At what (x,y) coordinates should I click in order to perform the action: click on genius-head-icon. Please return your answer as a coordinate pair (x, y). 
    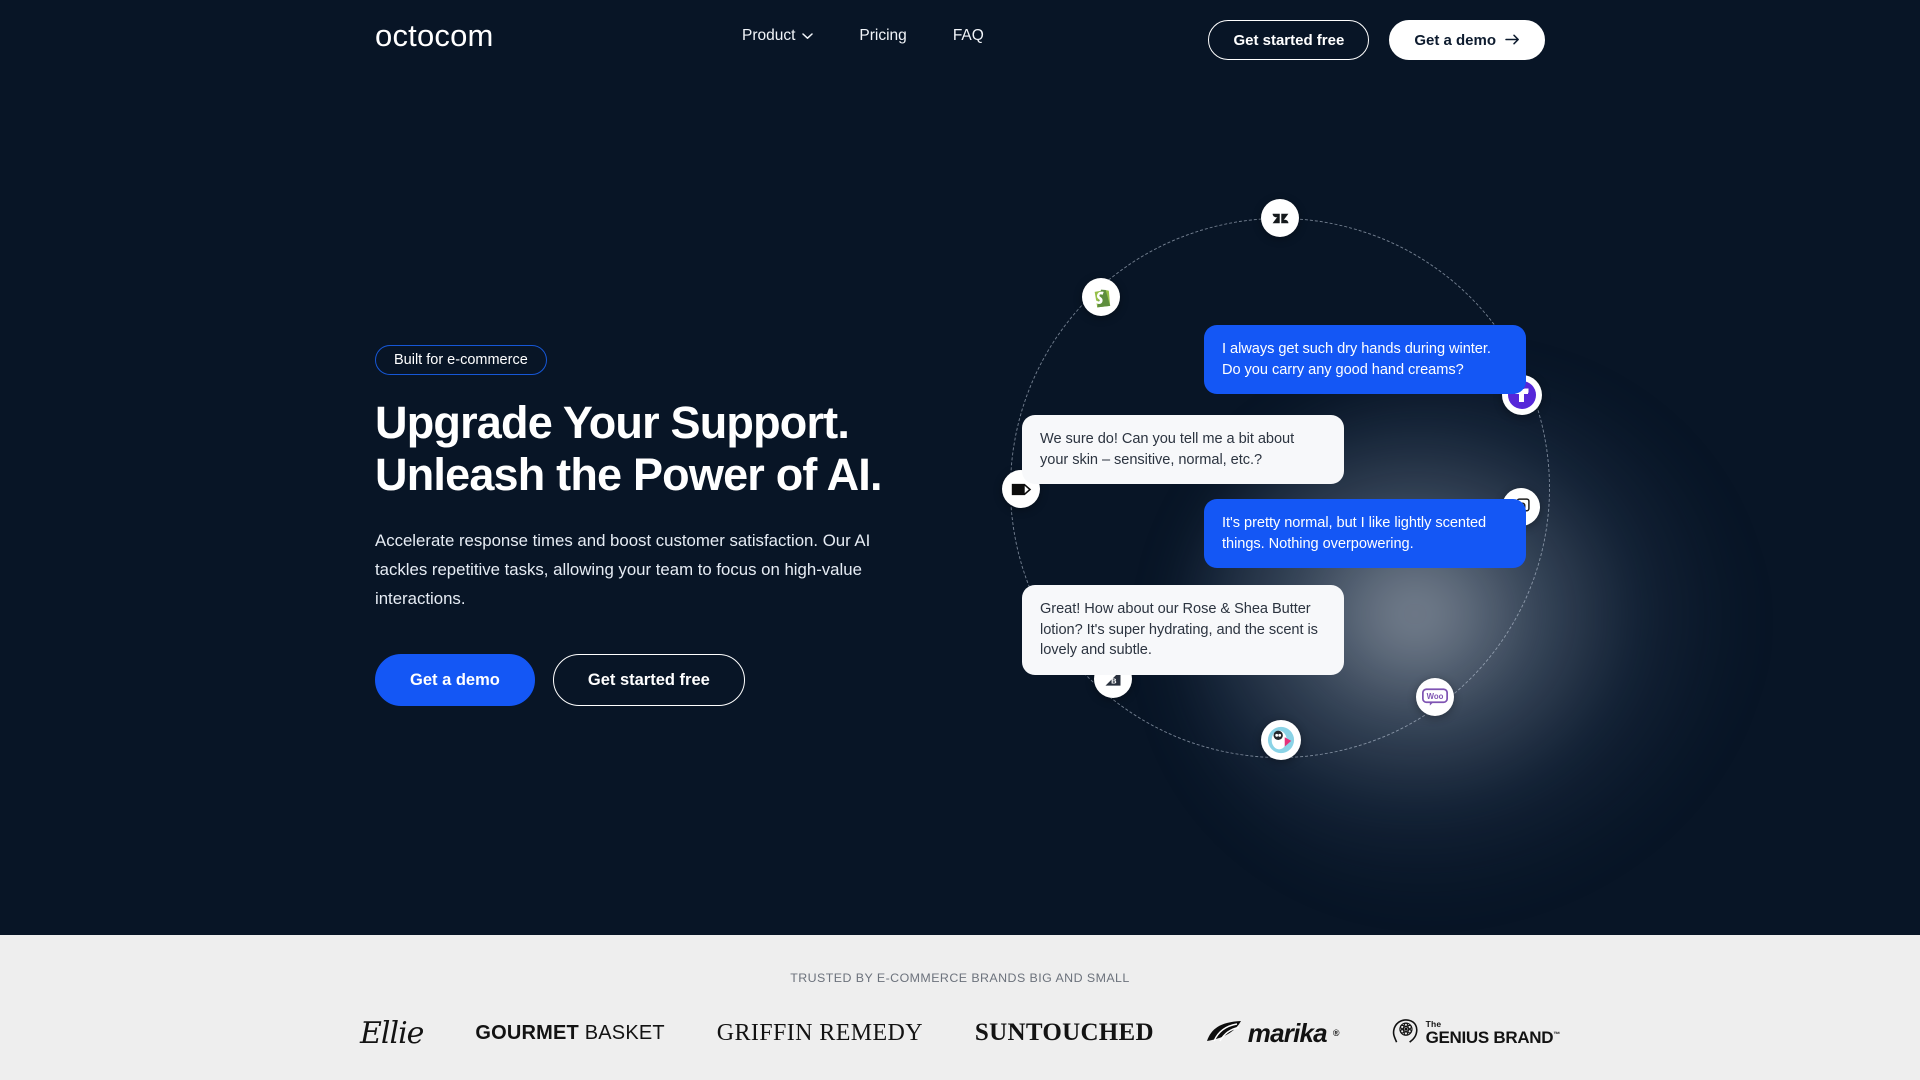
    Looking at the image, I should click on (1405, 1033).